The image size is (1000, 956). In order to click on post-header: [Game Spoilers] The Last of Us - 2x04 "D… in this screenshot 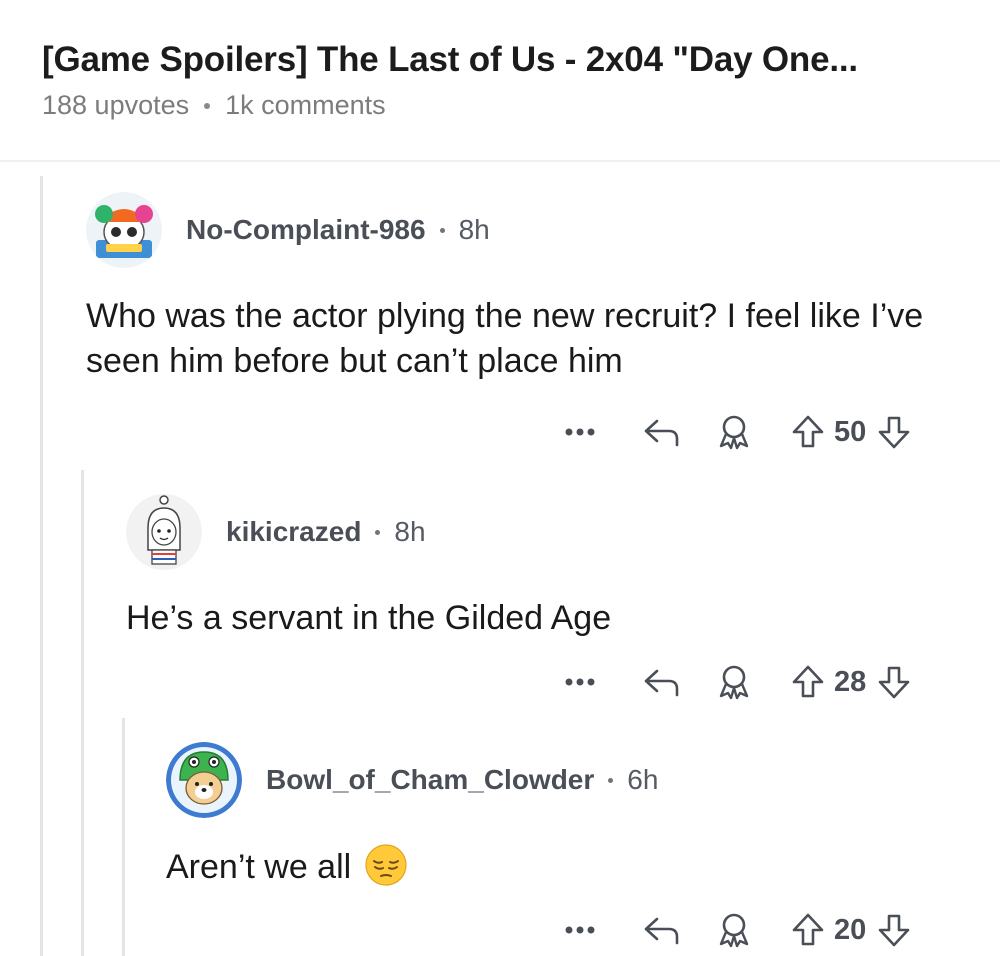, I will do `click(512, 80)`.